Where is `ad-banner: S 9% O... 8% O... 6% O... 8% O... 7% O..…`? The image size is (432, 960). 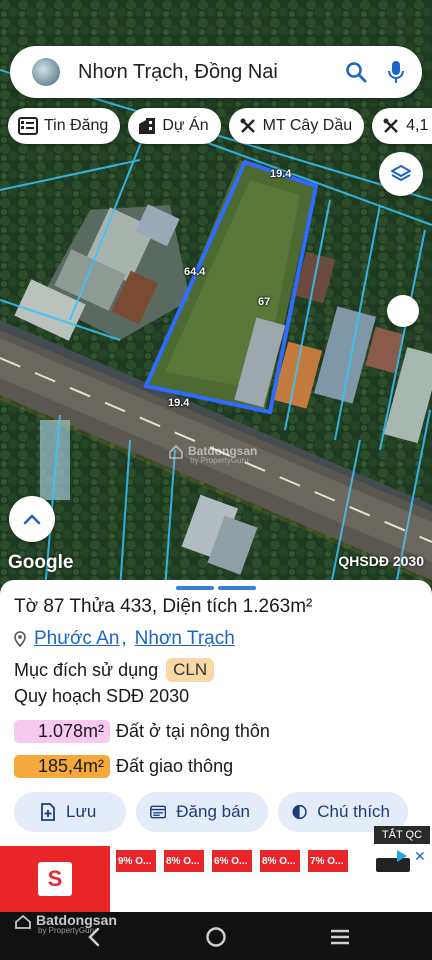
ad-banner: S 9% O... 8% O... 6% O... 8% O... 7% O..… is located at coordinates (216, 879).